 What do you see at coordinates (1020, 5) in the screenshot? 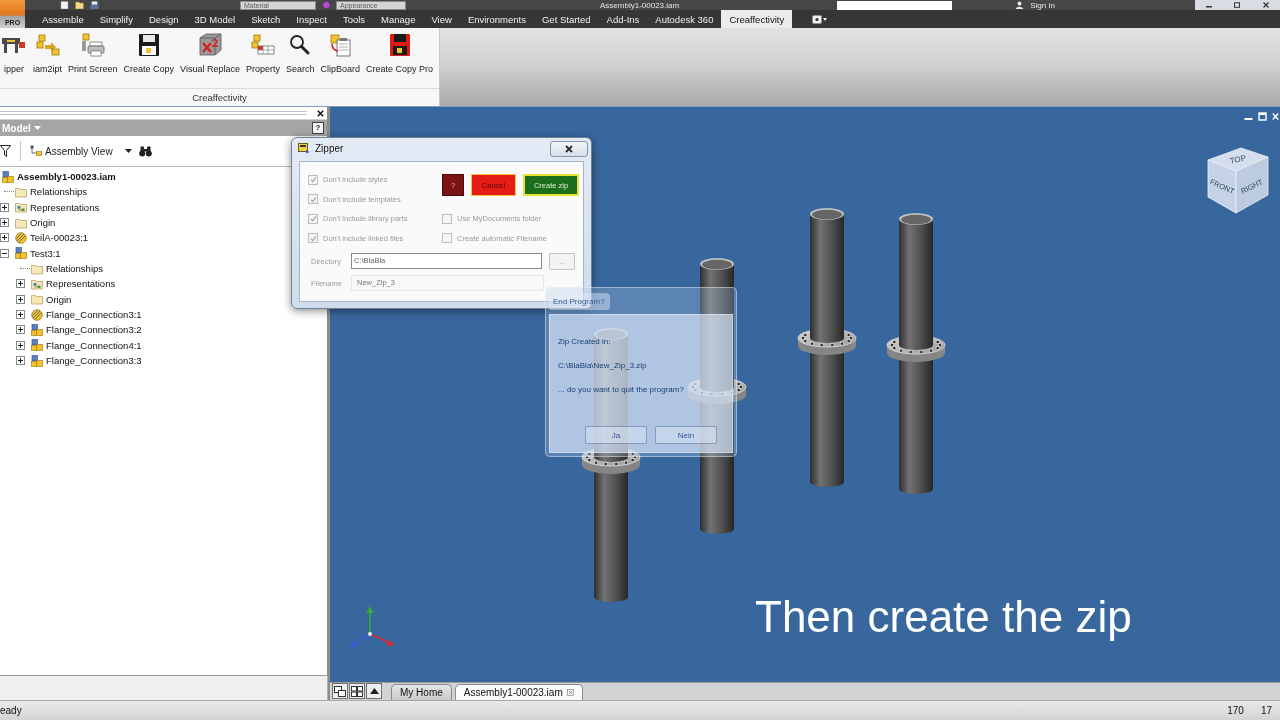
I see `person-icon` at bounding box center [1020, 5].